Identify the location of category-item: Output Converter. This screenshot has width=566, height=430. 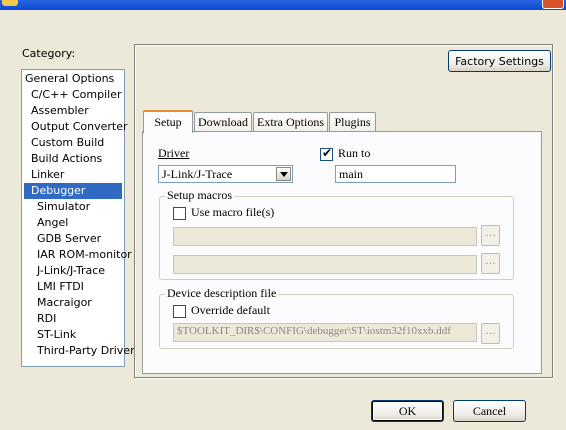
(79, 127).